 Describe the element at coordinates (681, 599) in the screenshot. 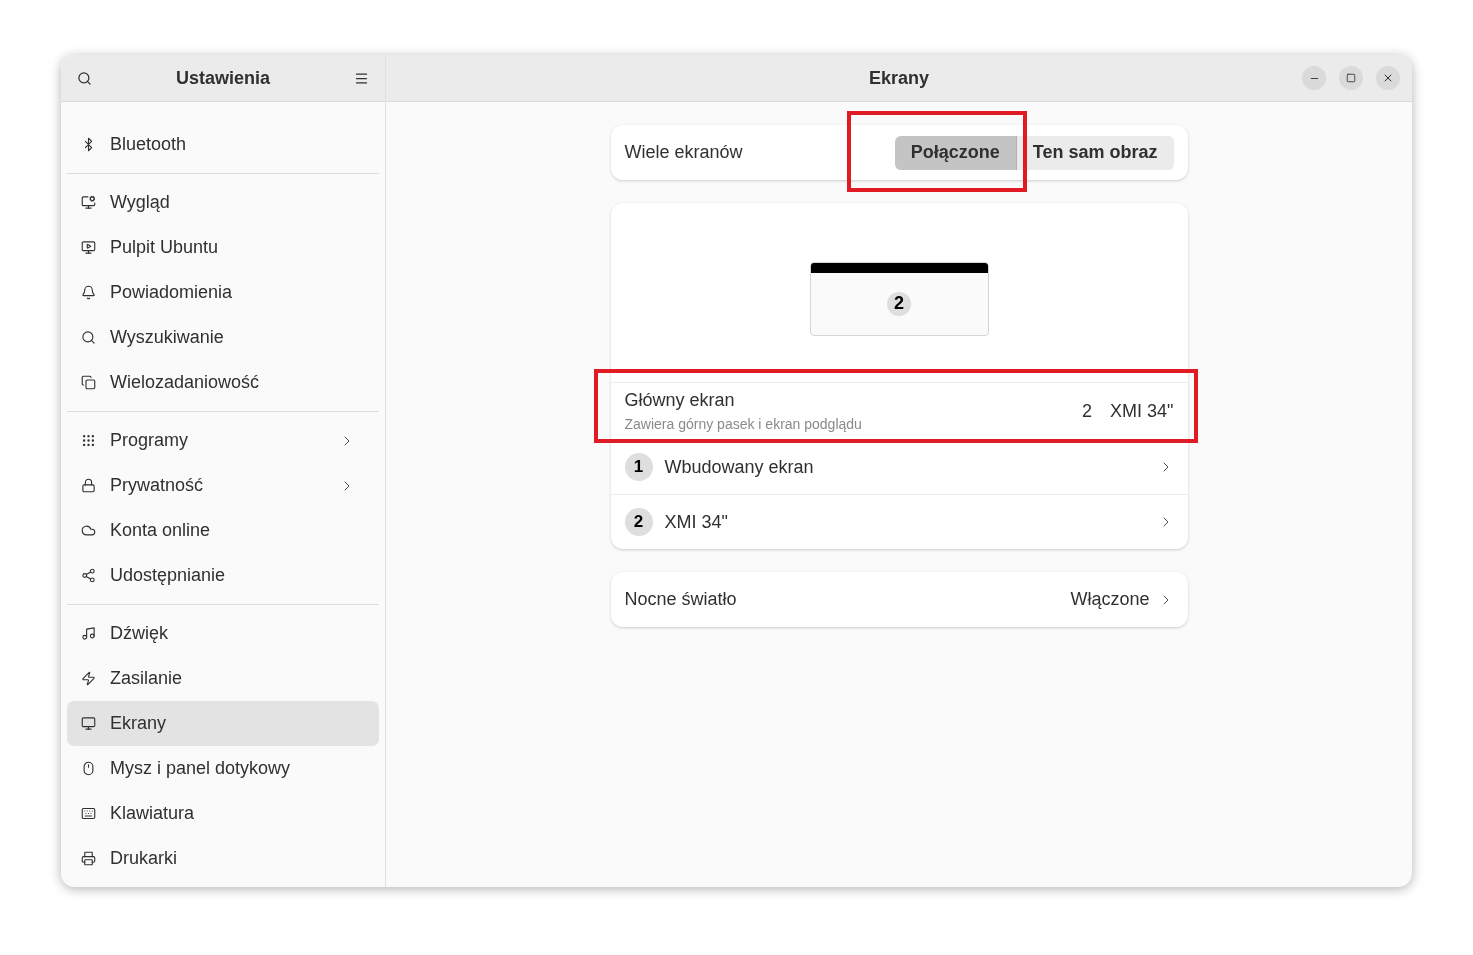

I see `setting-label: Nocne światło` at that location.